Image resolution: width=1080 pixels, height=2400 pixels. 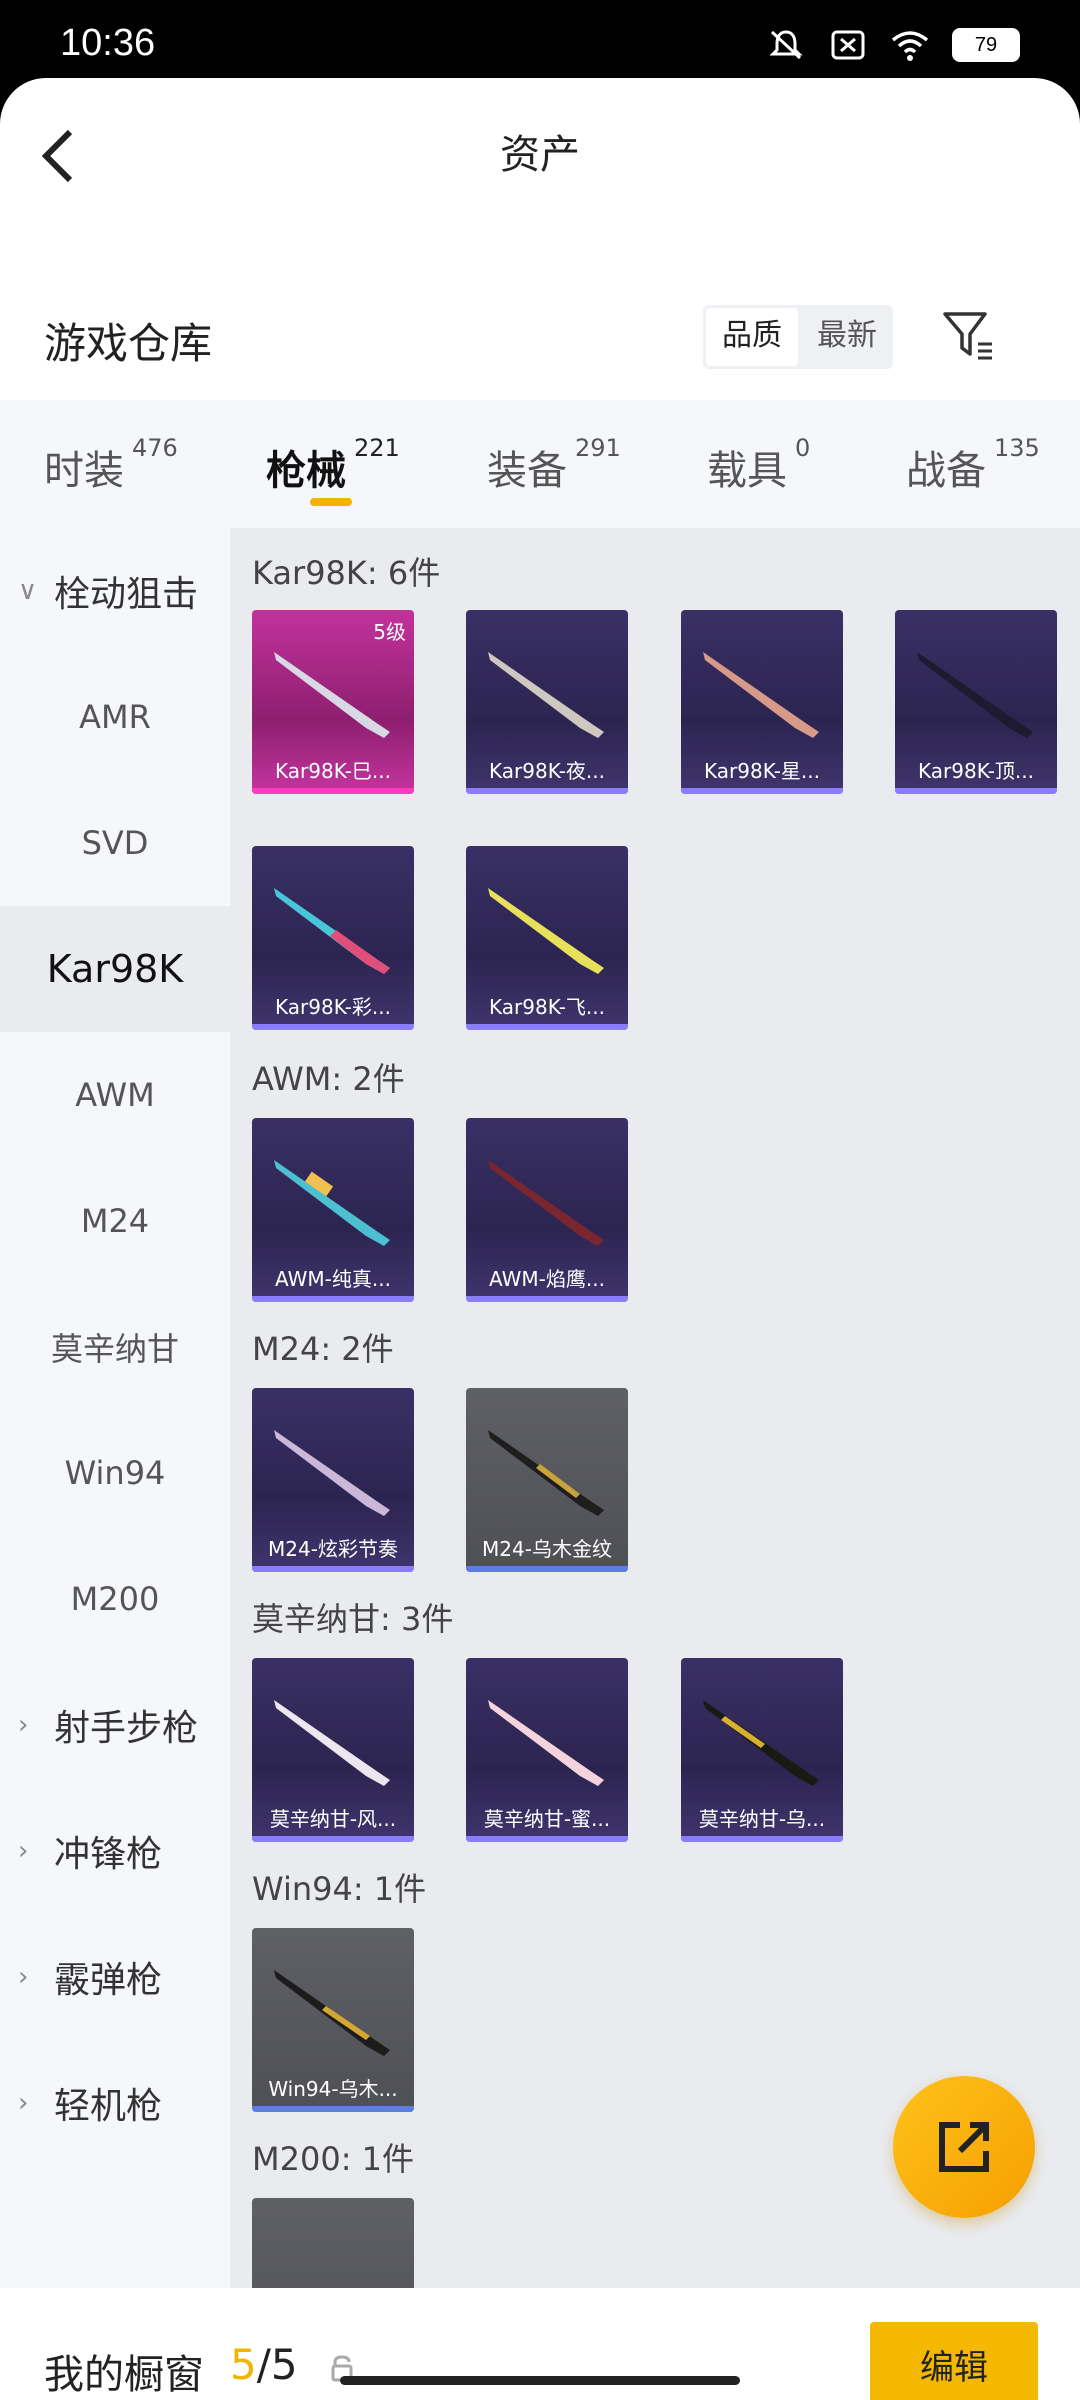 I want to click on item-card: M24-炫彩节奏, so click(x=333, y=1480).